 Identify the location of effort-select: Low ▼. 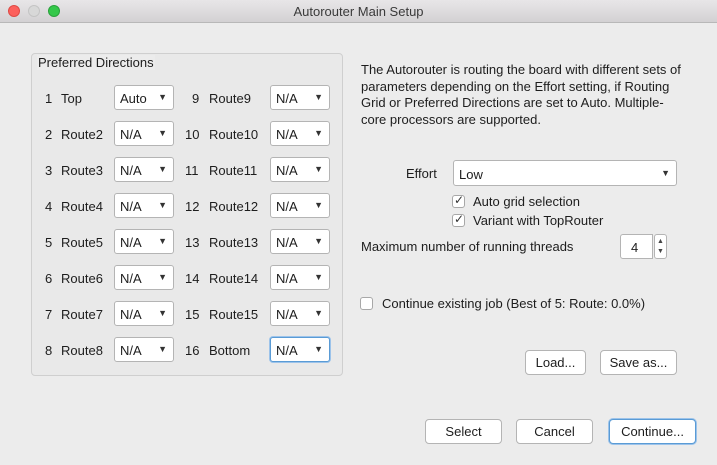
(565, 173).